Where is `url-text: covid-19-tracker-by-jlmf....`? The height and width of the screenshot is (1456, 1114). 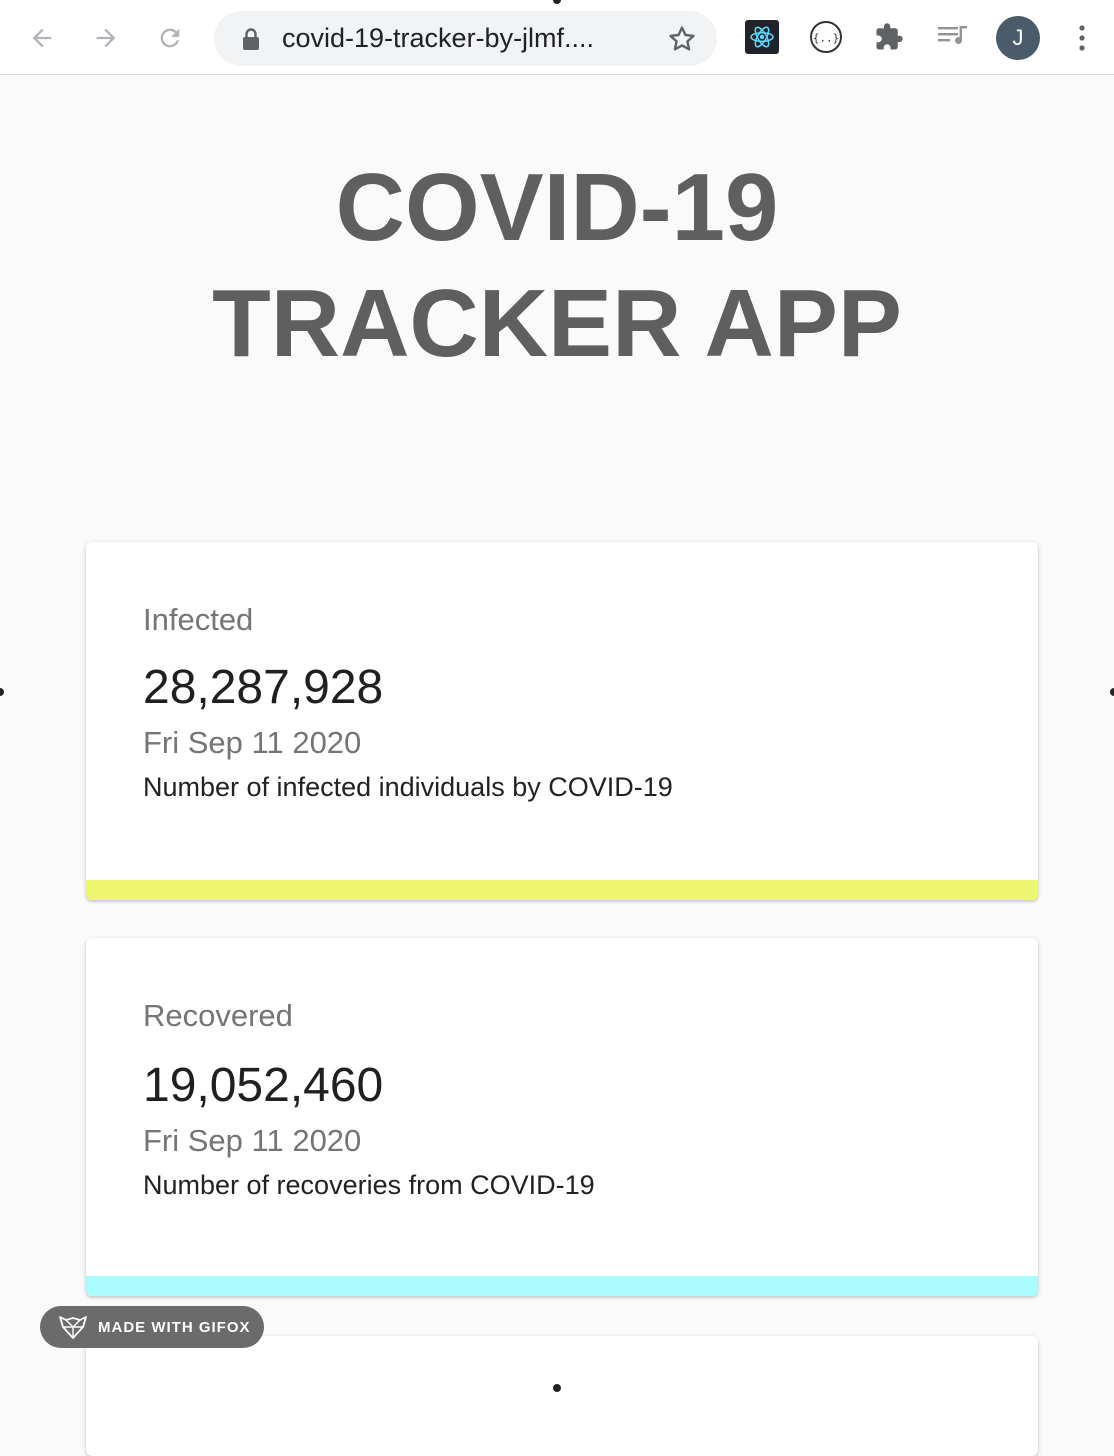 url-text: covid-19-tracker-by-jlmf.... is located at coordinates (438, 38).